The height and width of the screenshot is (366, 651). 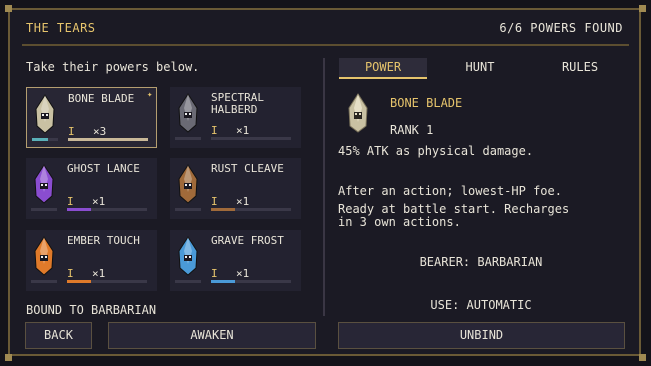 I want to click on power-card-ember-touch: EMBER TOUCH I ×1, so click(x=91, y=260).